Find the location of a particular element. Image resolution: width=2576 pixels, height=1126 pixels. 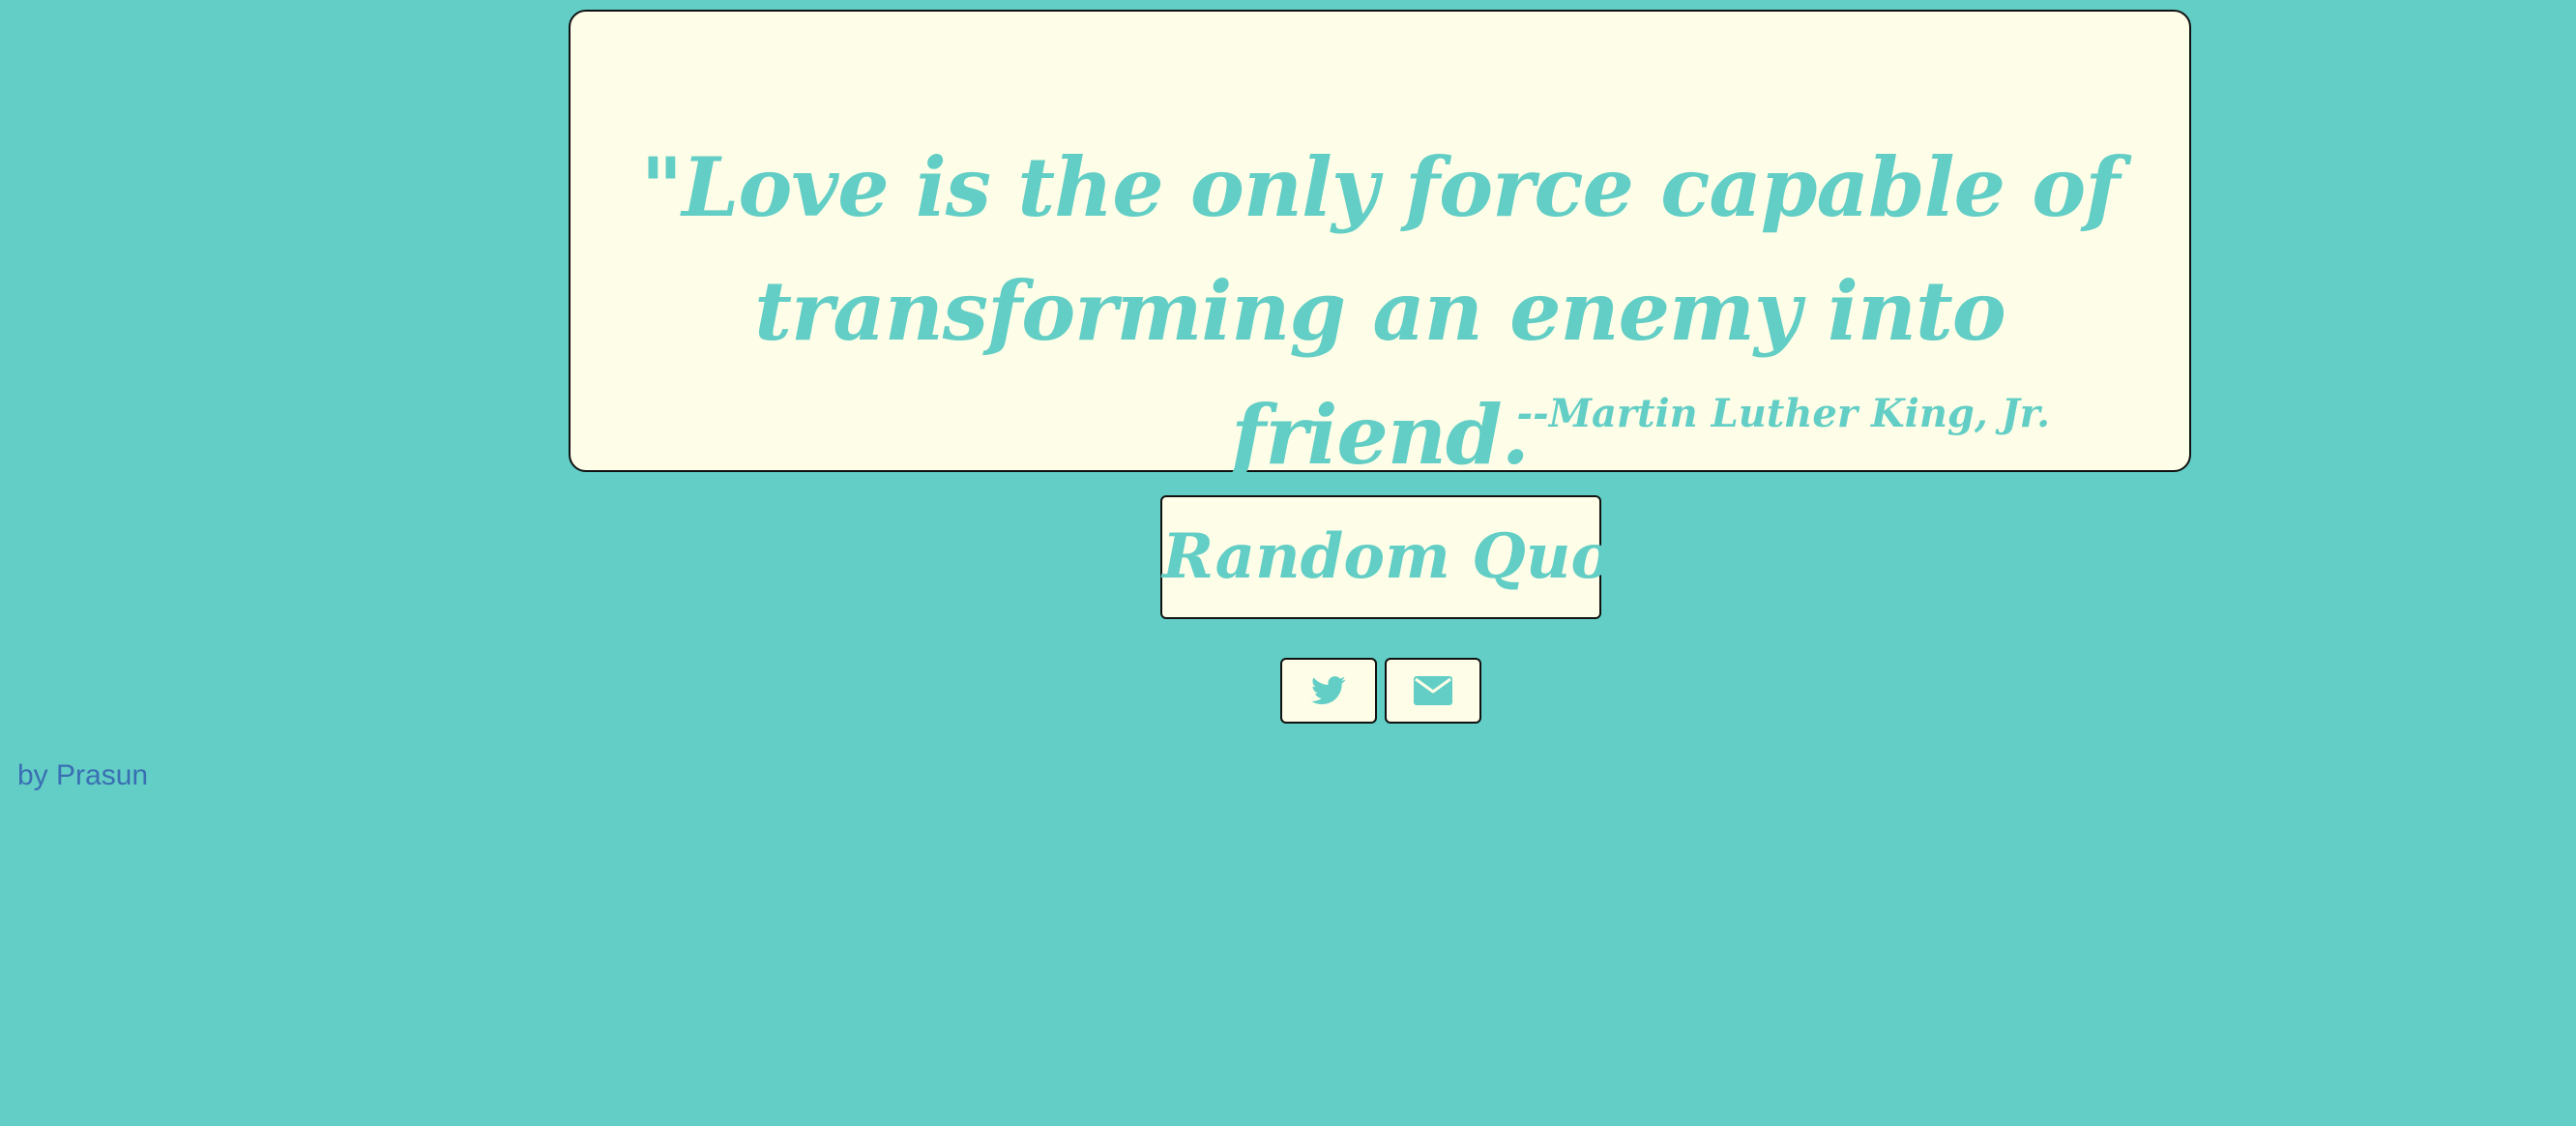

quote-author: --Martin Luther King, Jr. is located at coordinates (1783, 413).